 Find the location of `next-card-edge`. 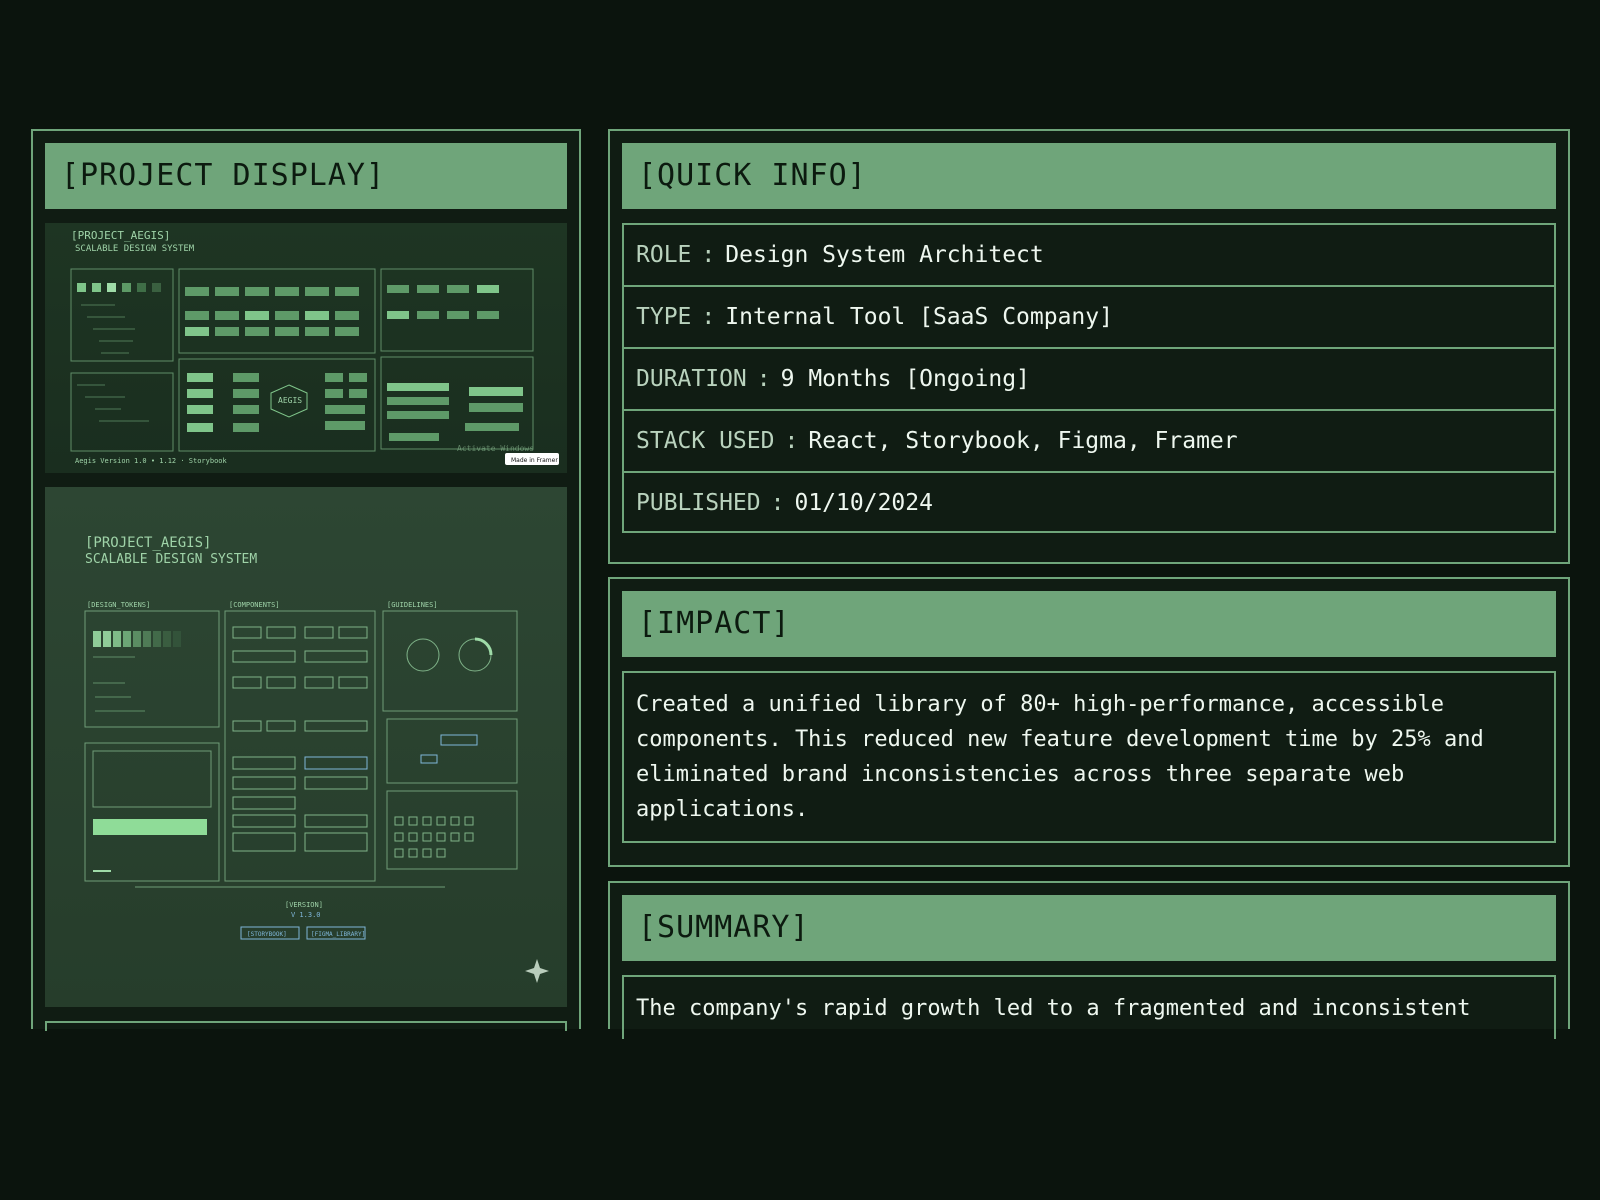

next-card-edge is located at coordinates (306, 1026).